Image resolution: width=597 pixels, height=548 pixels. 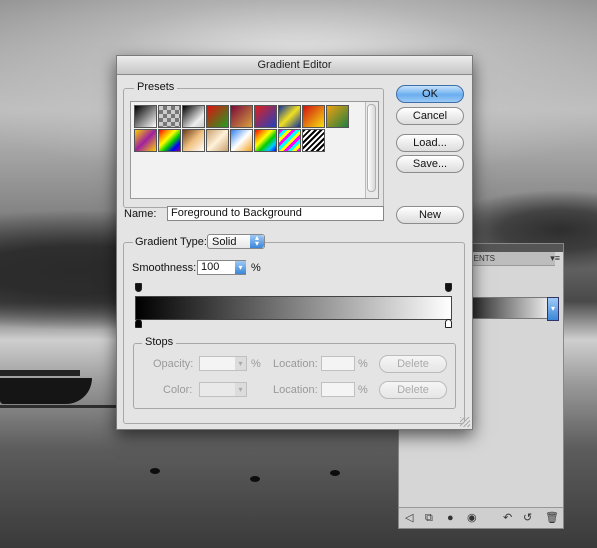 What do you see at coordinates (140, 214) in the screenshot?
I see `name-label: Name:` at bounding box center [140, 214].